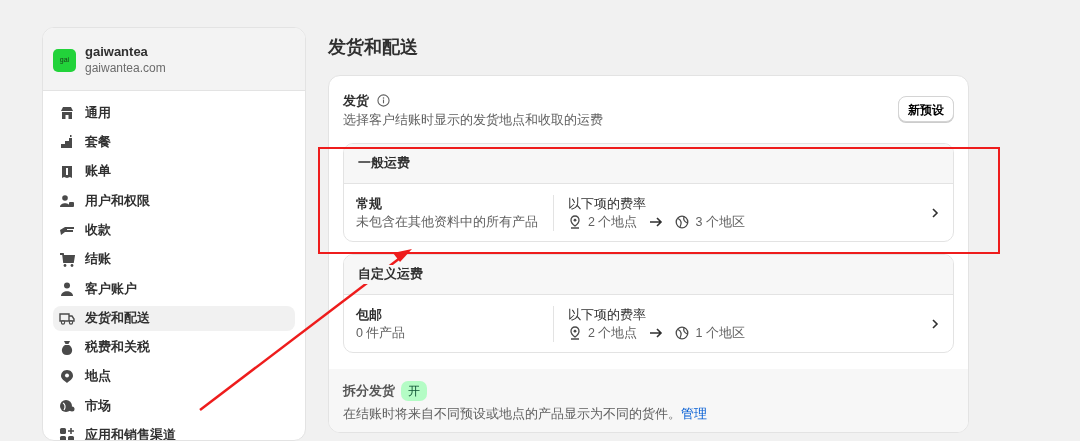  I want to click on profile-title: 自定义运费, so click(390, 275).